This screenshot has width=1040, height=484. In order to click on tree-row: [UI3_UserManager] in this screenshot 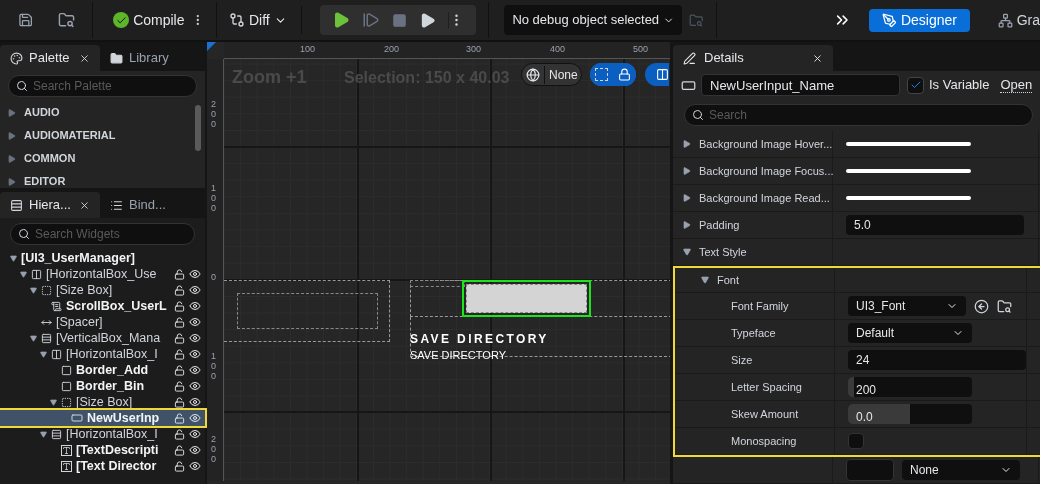, I will do `click(102, 258)`.